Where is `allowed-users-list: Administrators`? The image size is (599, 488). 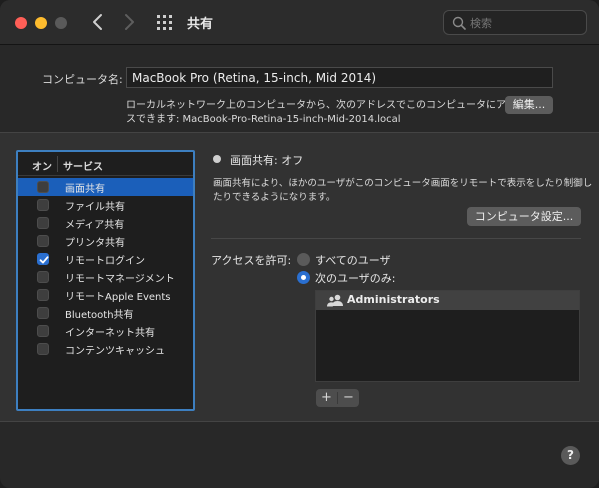 allowed-users-list: Administrators is located at coordinates (447, 336).